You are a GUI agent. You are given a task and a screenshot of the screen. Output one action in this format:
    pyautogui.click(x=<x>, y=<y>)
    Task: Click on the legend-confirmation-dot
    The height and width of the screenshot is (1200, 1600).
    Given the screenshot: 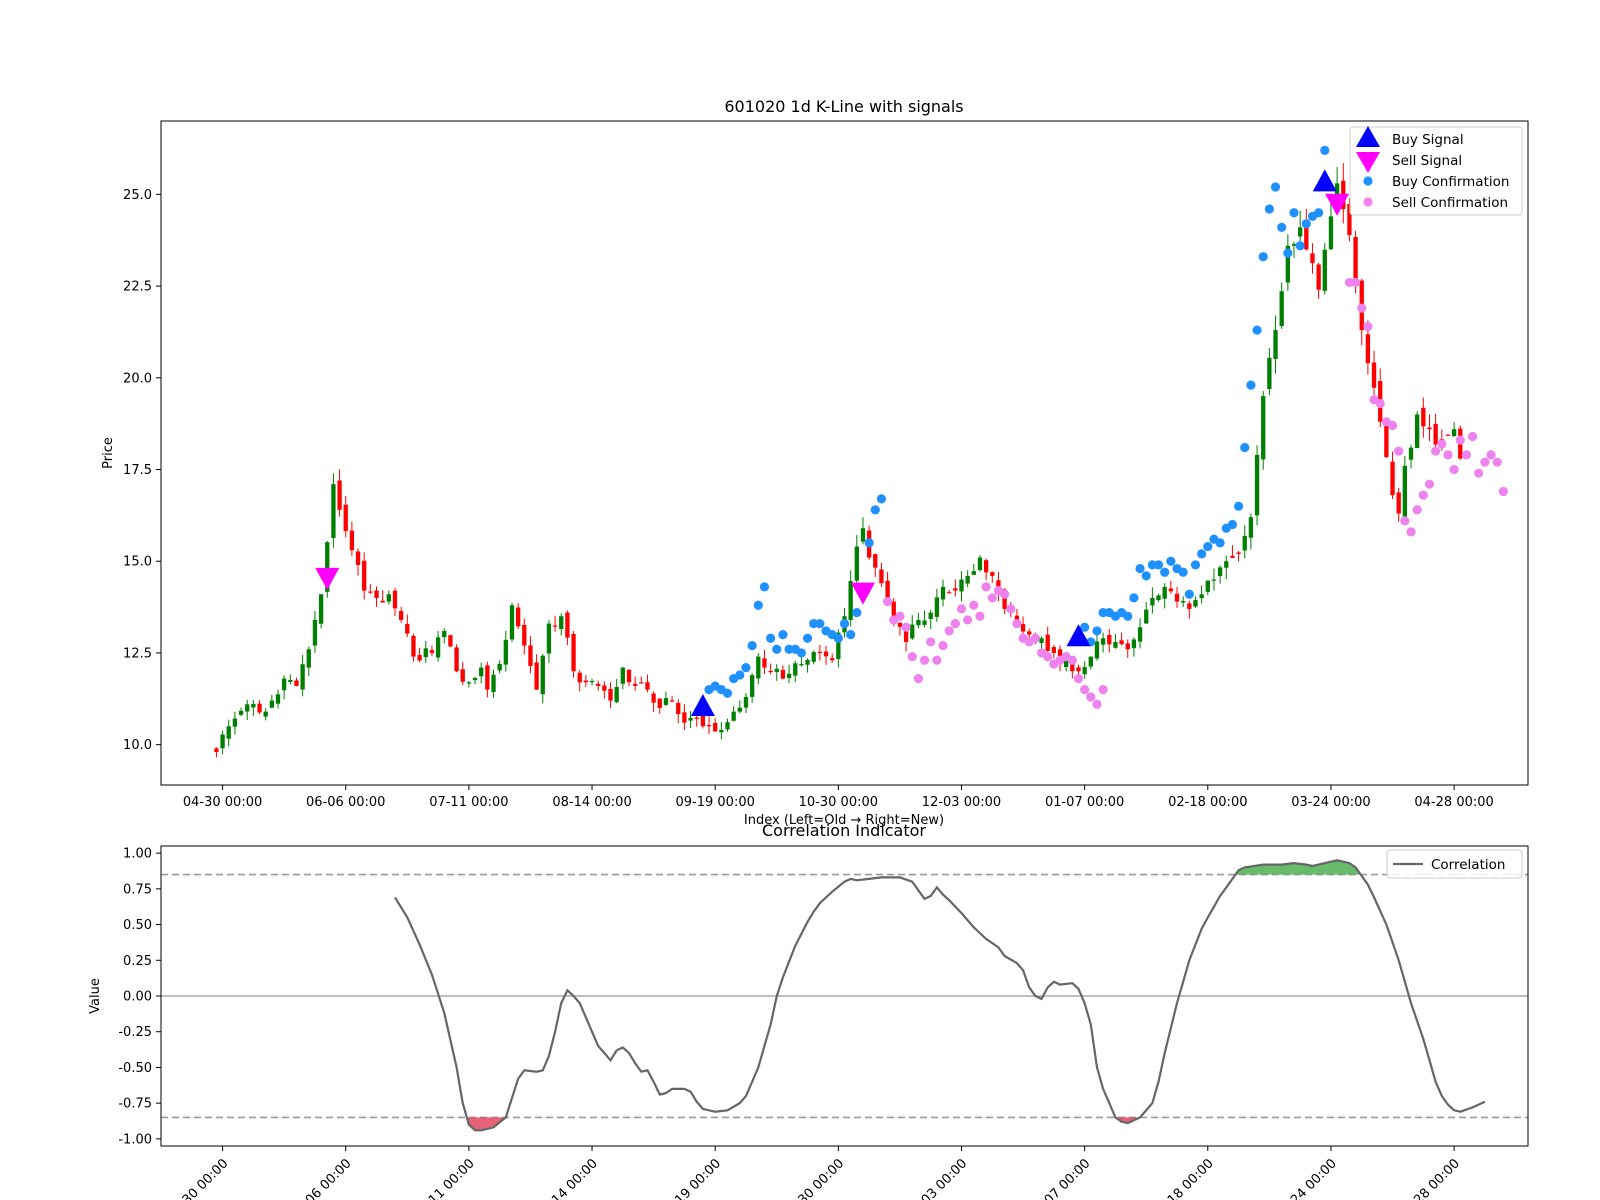 What is the action you would take?
    pyautogui.click(x=1368, y=202)
    